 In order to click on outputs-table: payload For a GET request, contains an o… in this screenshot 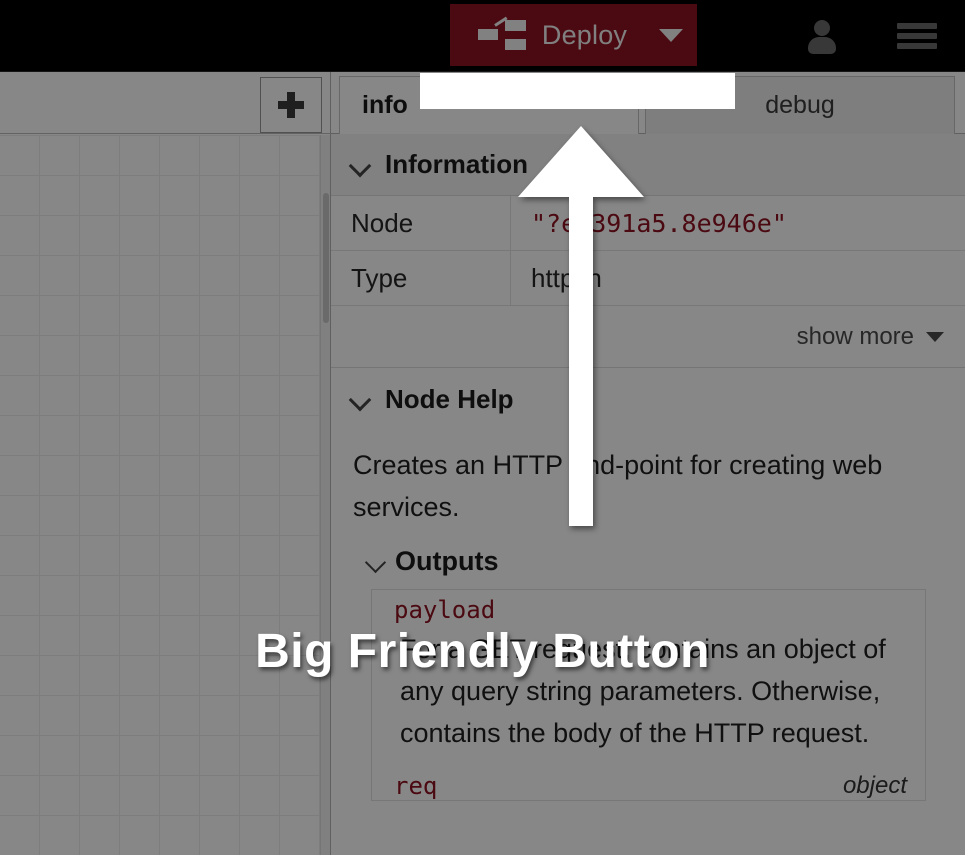, I will do `click(648, 695)`.